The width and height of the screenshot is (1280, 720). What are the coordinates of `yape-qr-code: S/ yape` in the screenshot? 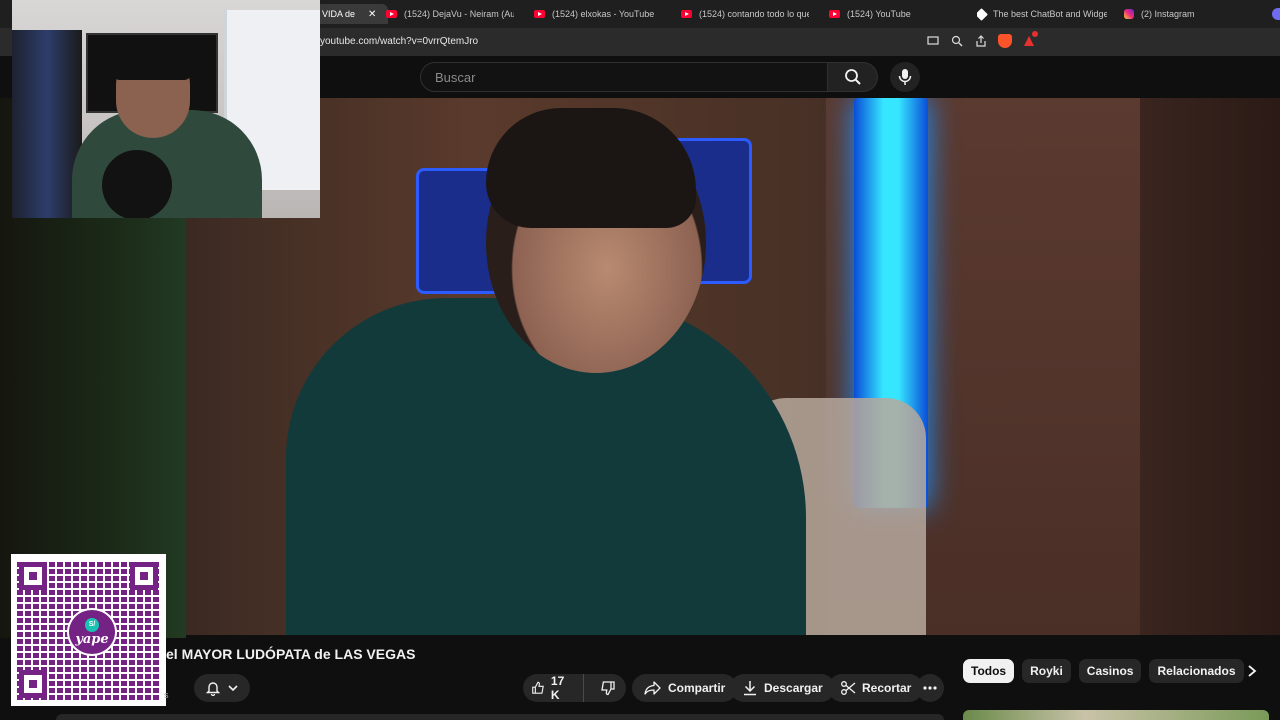 It's located at (88, 630).